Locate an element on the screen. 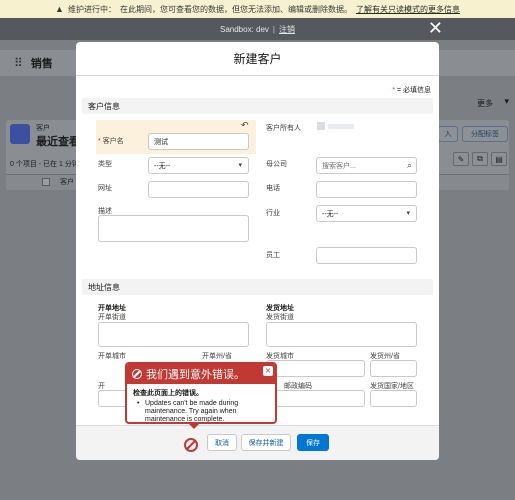 This screenshot has height=500, width=515. account-name-label: * 客户名 is located at coordinates (111, 141).